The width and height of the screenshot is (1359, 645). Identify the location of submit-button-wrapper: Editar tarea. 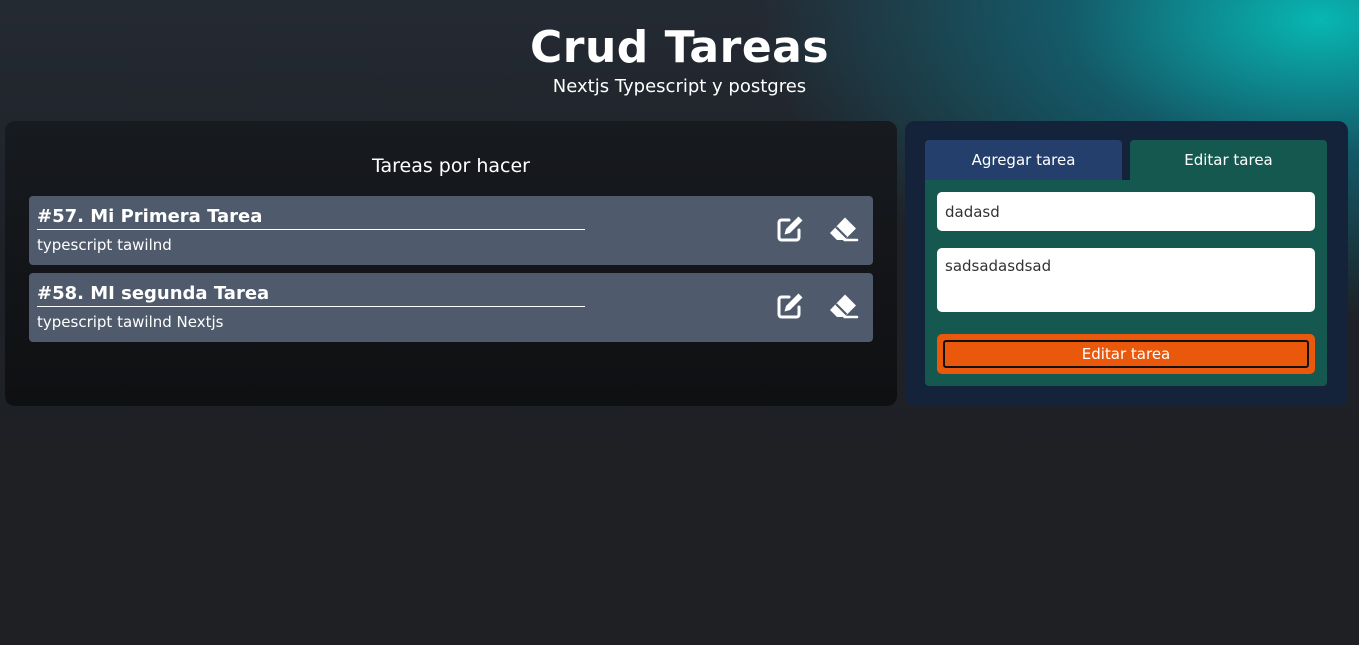
(1126, 354).